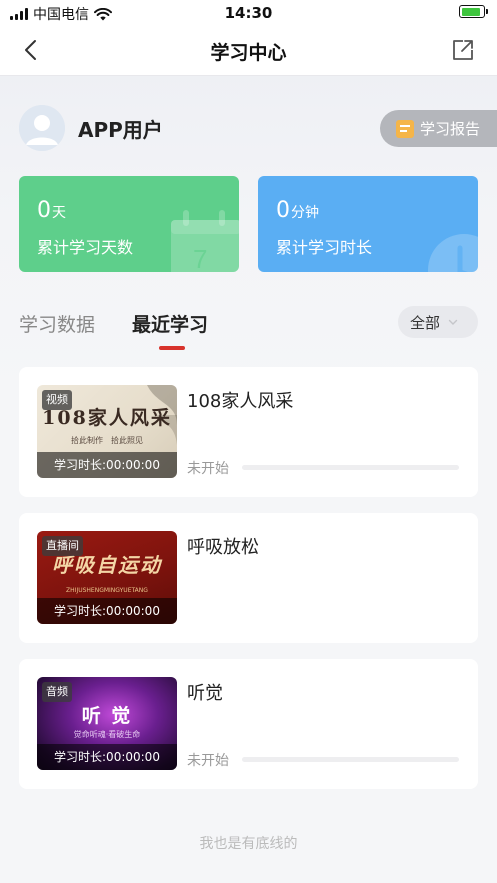  What do you see at coordinates (453, 322) in the screenshot?
I see `chevron-down-icon` at bounding box center [453, 322].